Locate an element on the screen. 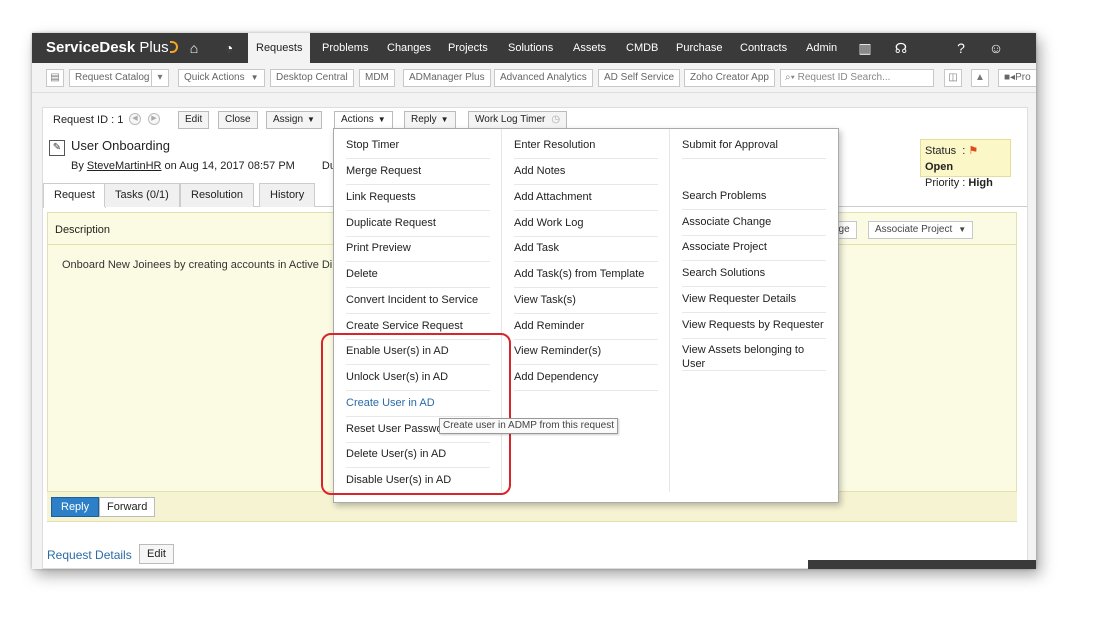 This screenshot has height=635, width=1101. highlight-annotation-box is located at coordinates (416, 414).